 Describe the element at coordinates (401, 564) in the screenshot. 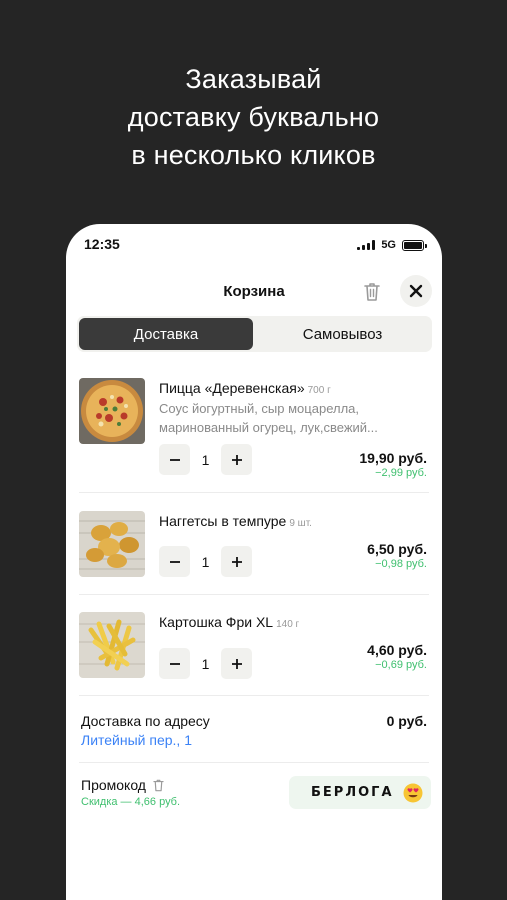

I see `item-discount: −0,98 руб.` at that location.